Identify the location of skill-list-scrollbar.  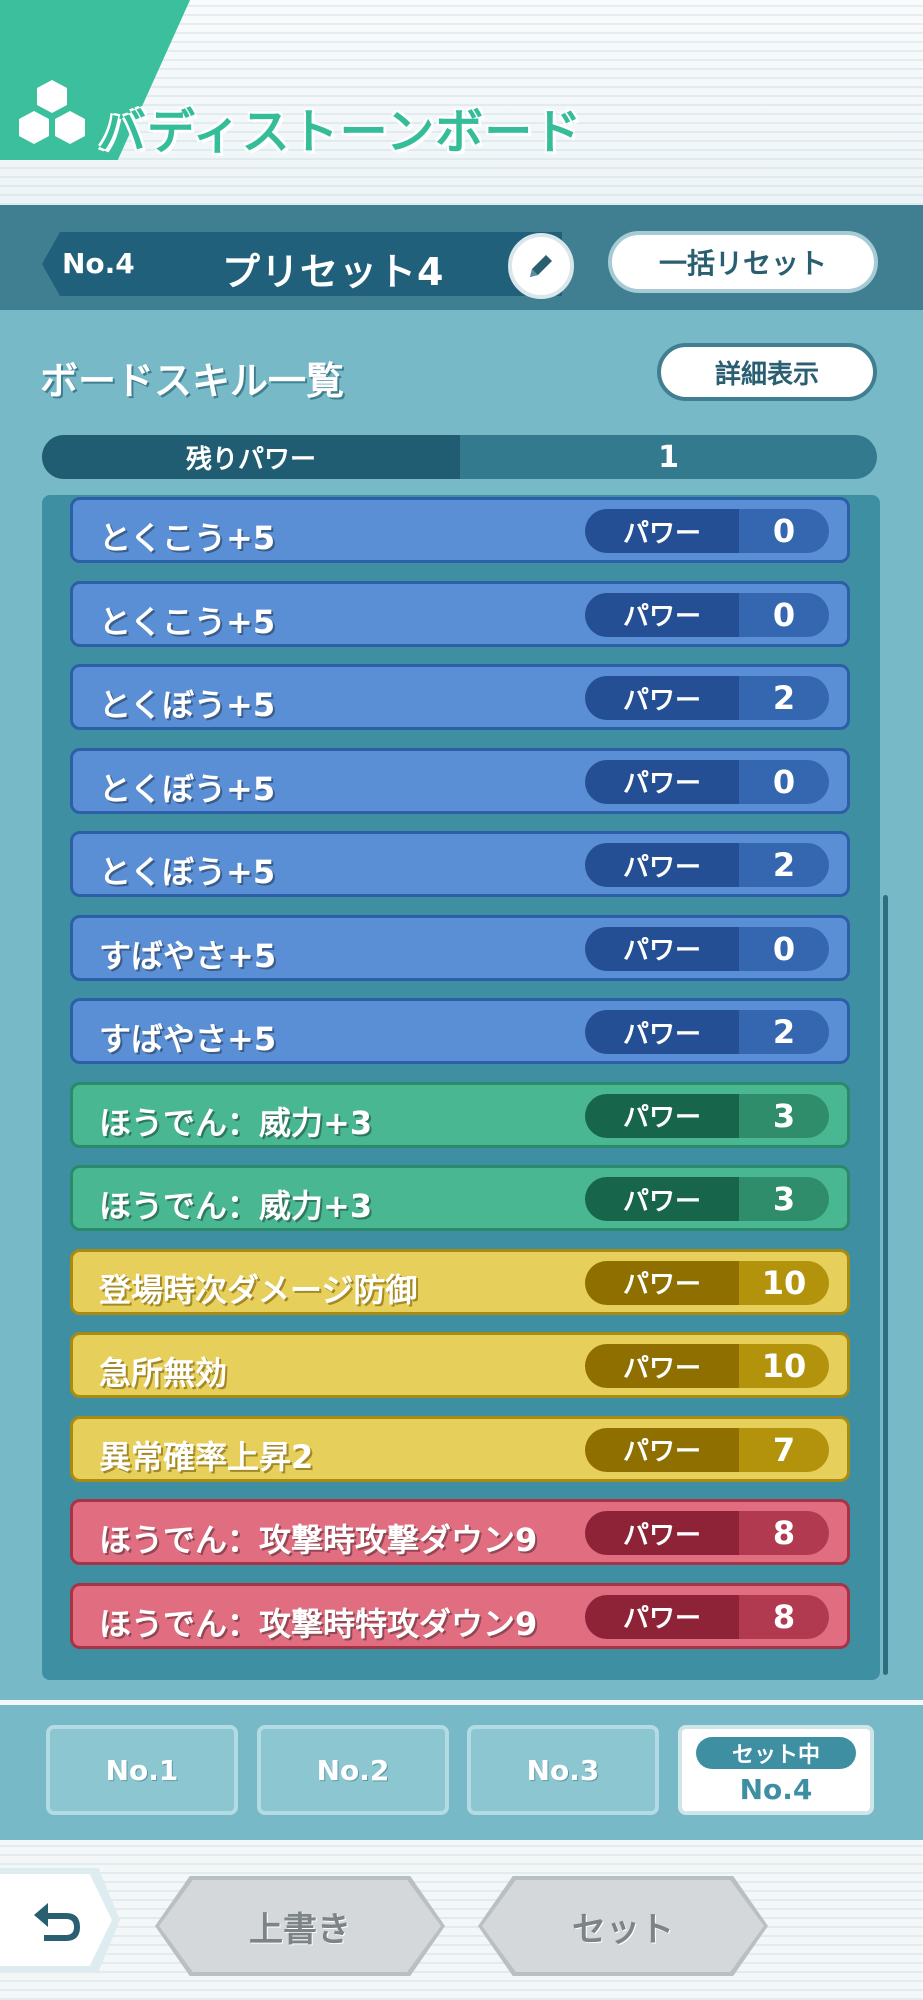
(885, 1285).